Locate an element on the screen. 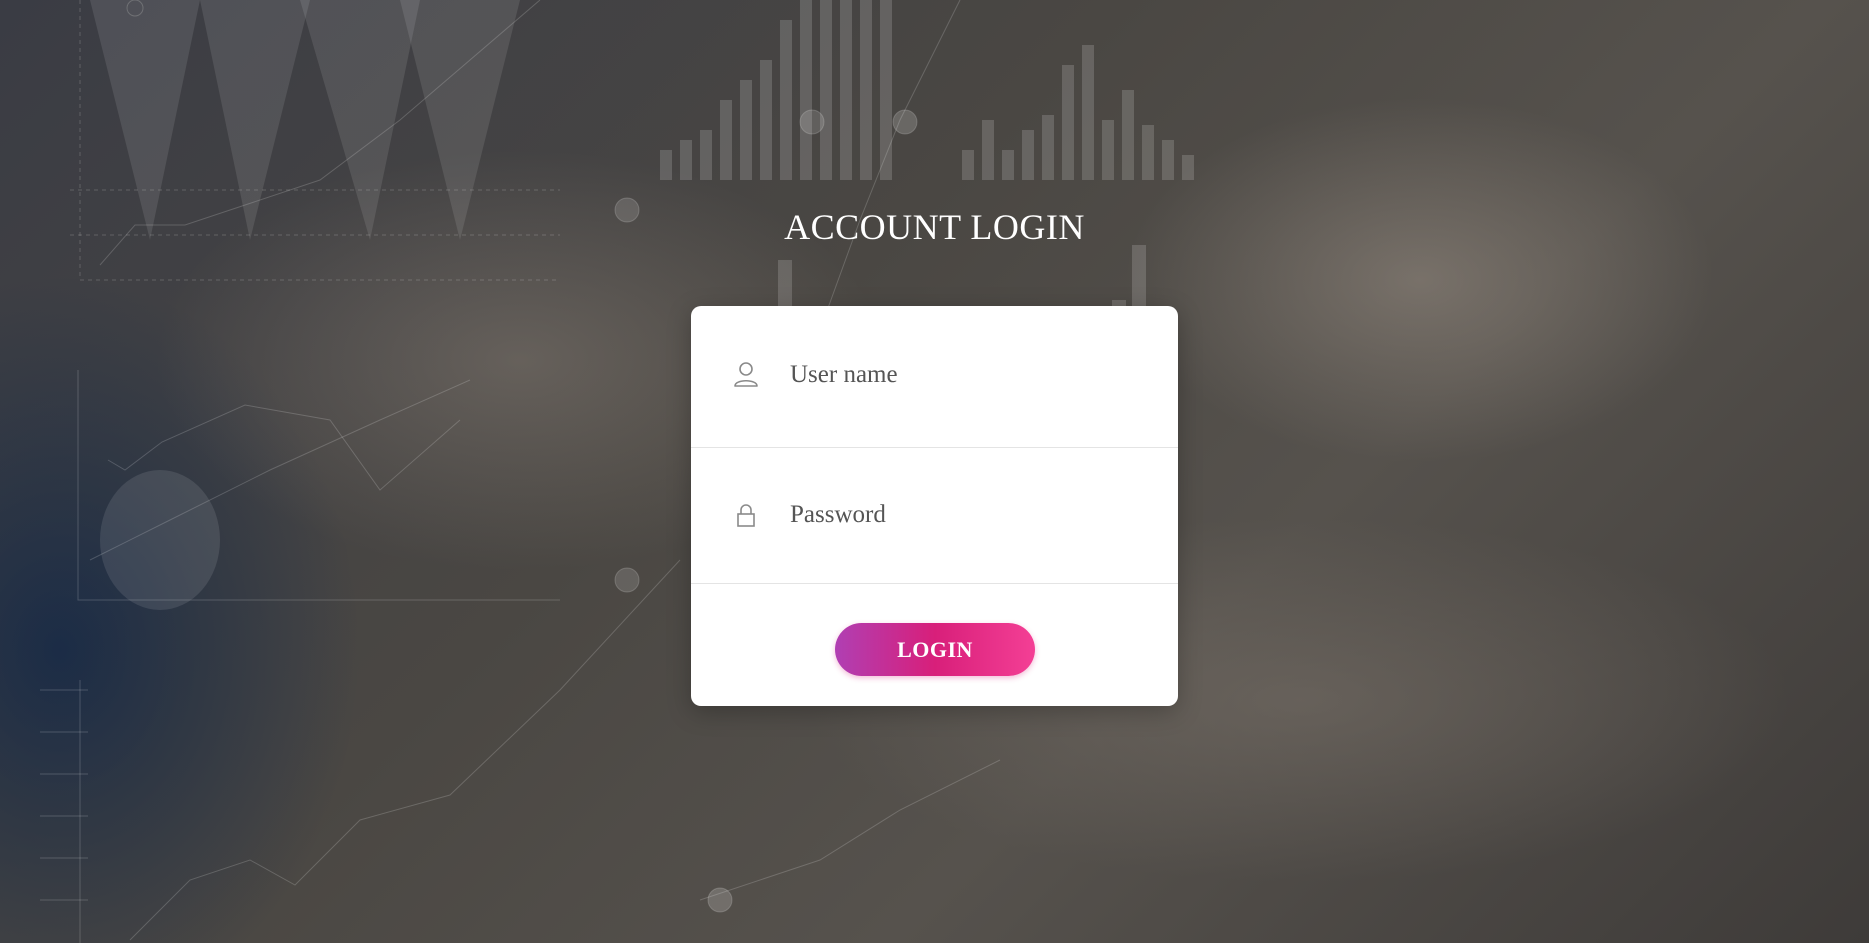 Image resolution: width=1869 pixels, height=943 pixels. username-row is located at coordinates (934, 377).